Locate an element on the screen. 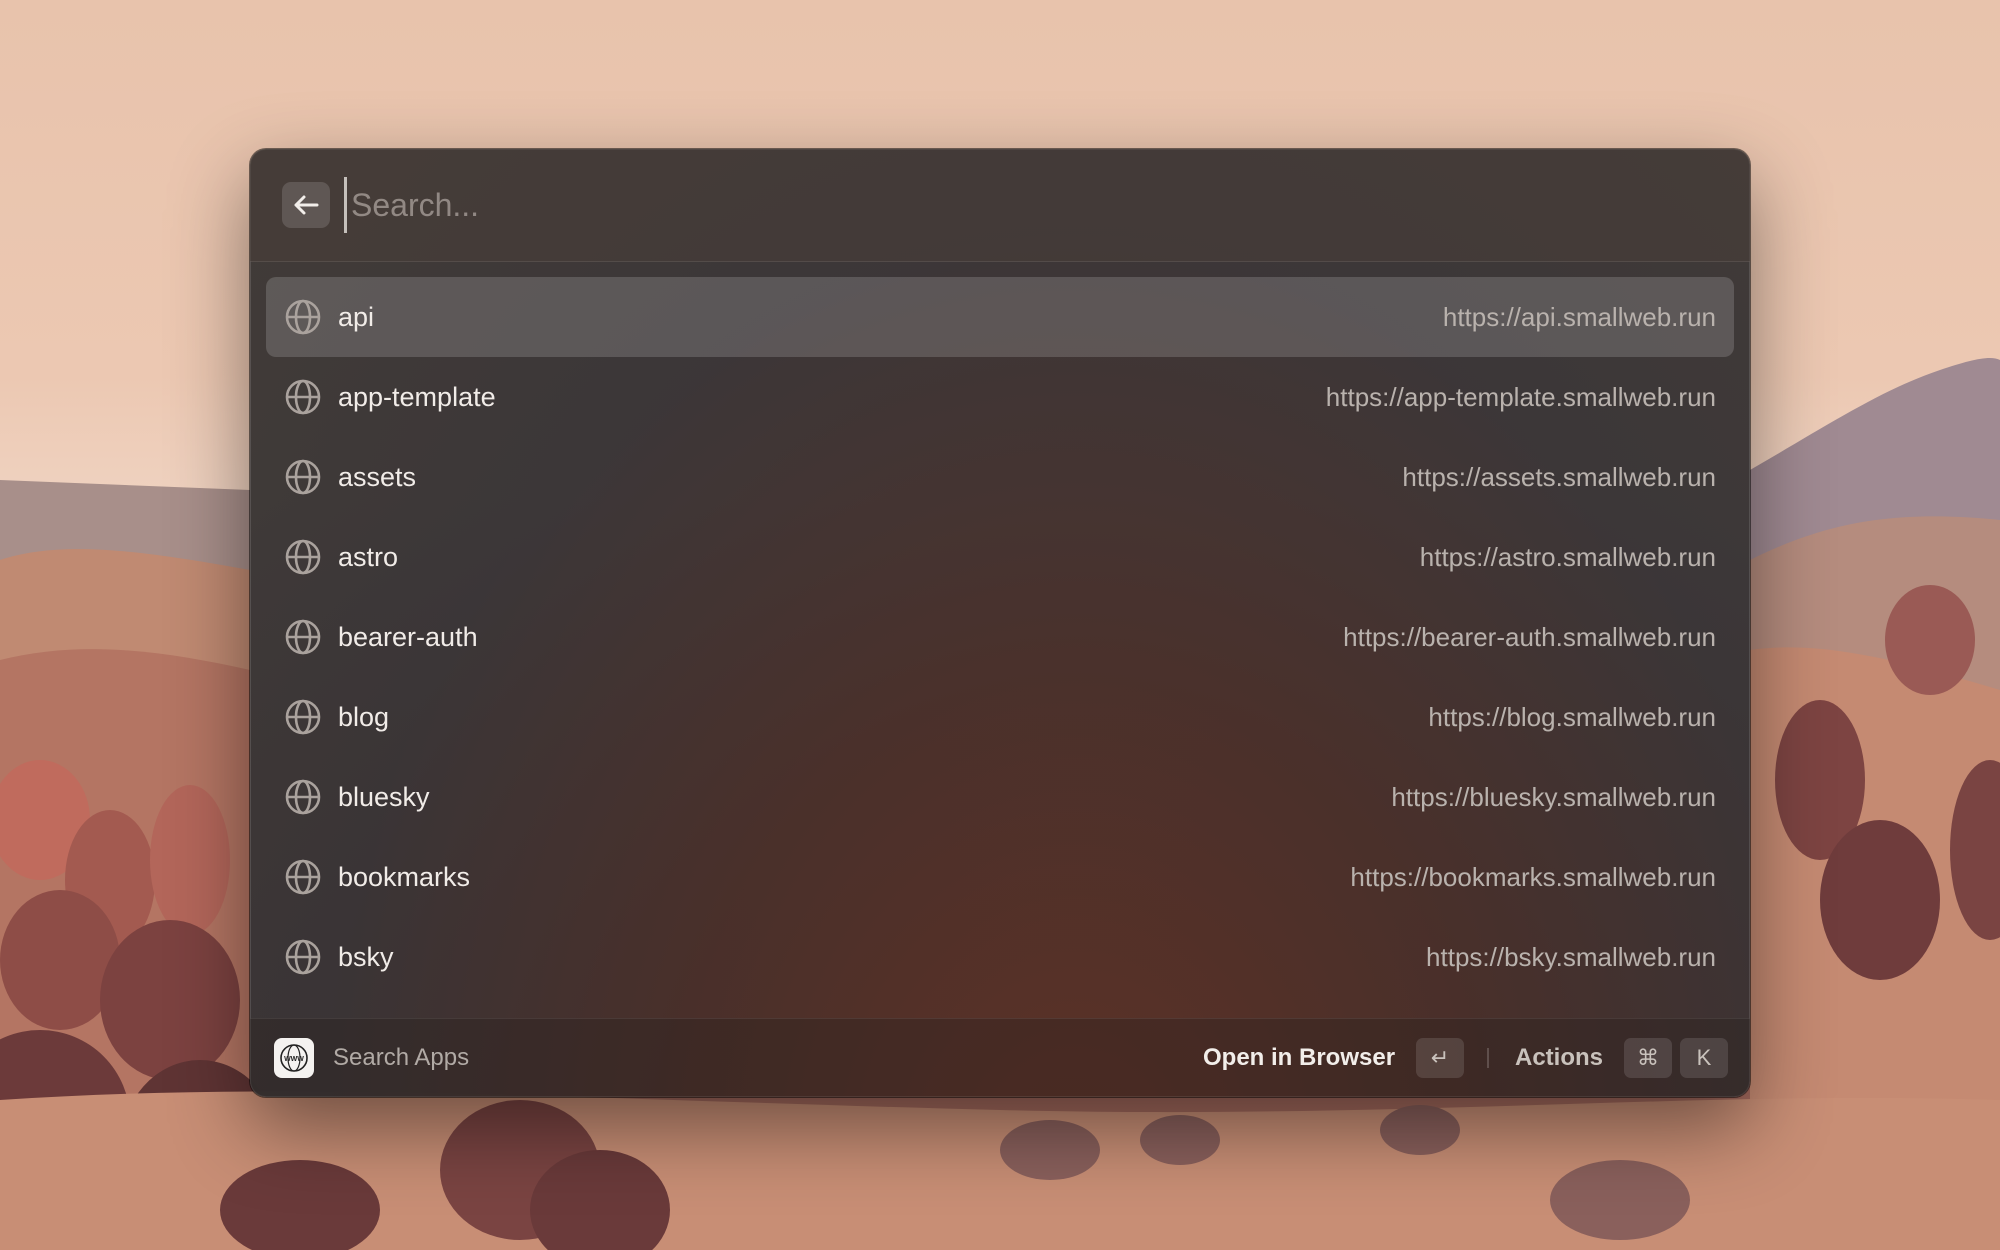  item-url: https://app-template.smallweb.run is located at coordinates (1520, 397).